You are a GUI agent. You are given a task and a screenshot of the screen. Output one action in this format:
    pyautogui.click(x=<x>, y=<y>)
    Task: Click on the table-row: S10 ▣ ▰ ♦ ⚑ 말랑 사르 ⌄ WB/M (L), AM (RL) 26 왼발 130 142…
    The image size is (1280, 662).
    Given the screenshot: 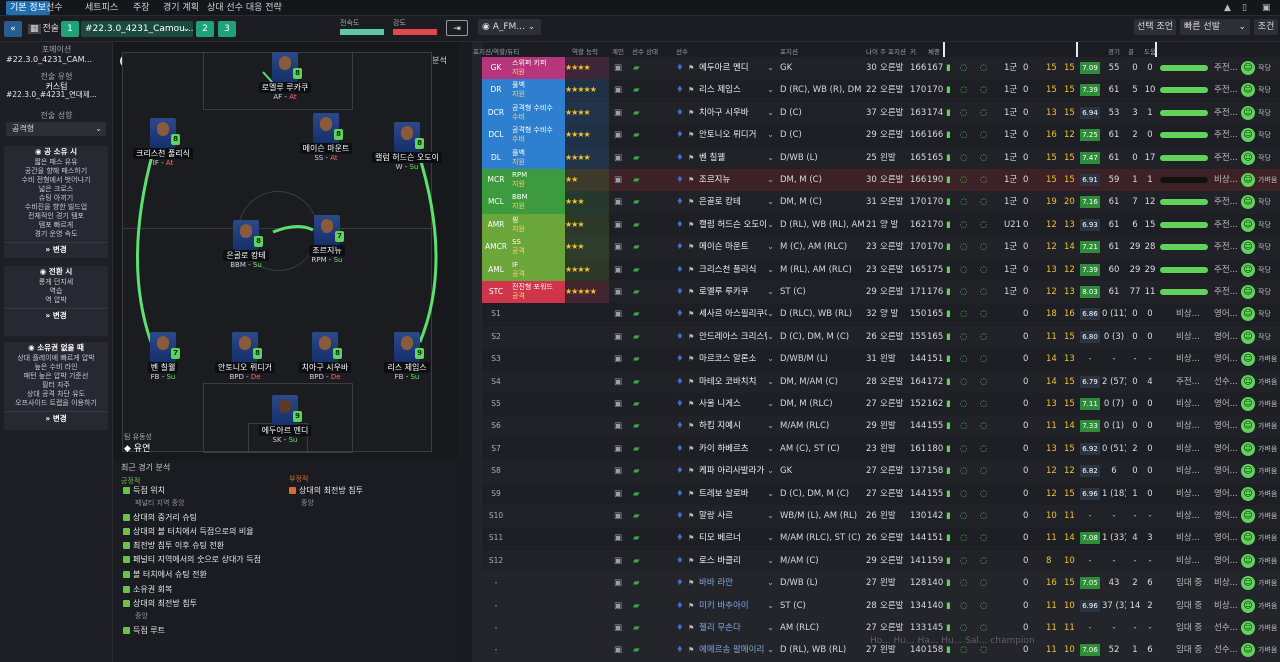 What is the action you would take?
    pyautogui.click(x=881, y=516)
    